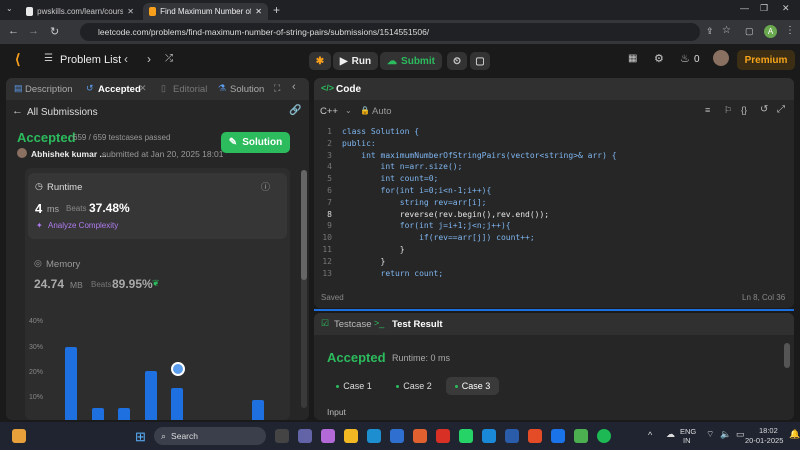 This screenshot has height=450, width=800. I want to click on case-2-tab: Case 2, so click(414, 386).